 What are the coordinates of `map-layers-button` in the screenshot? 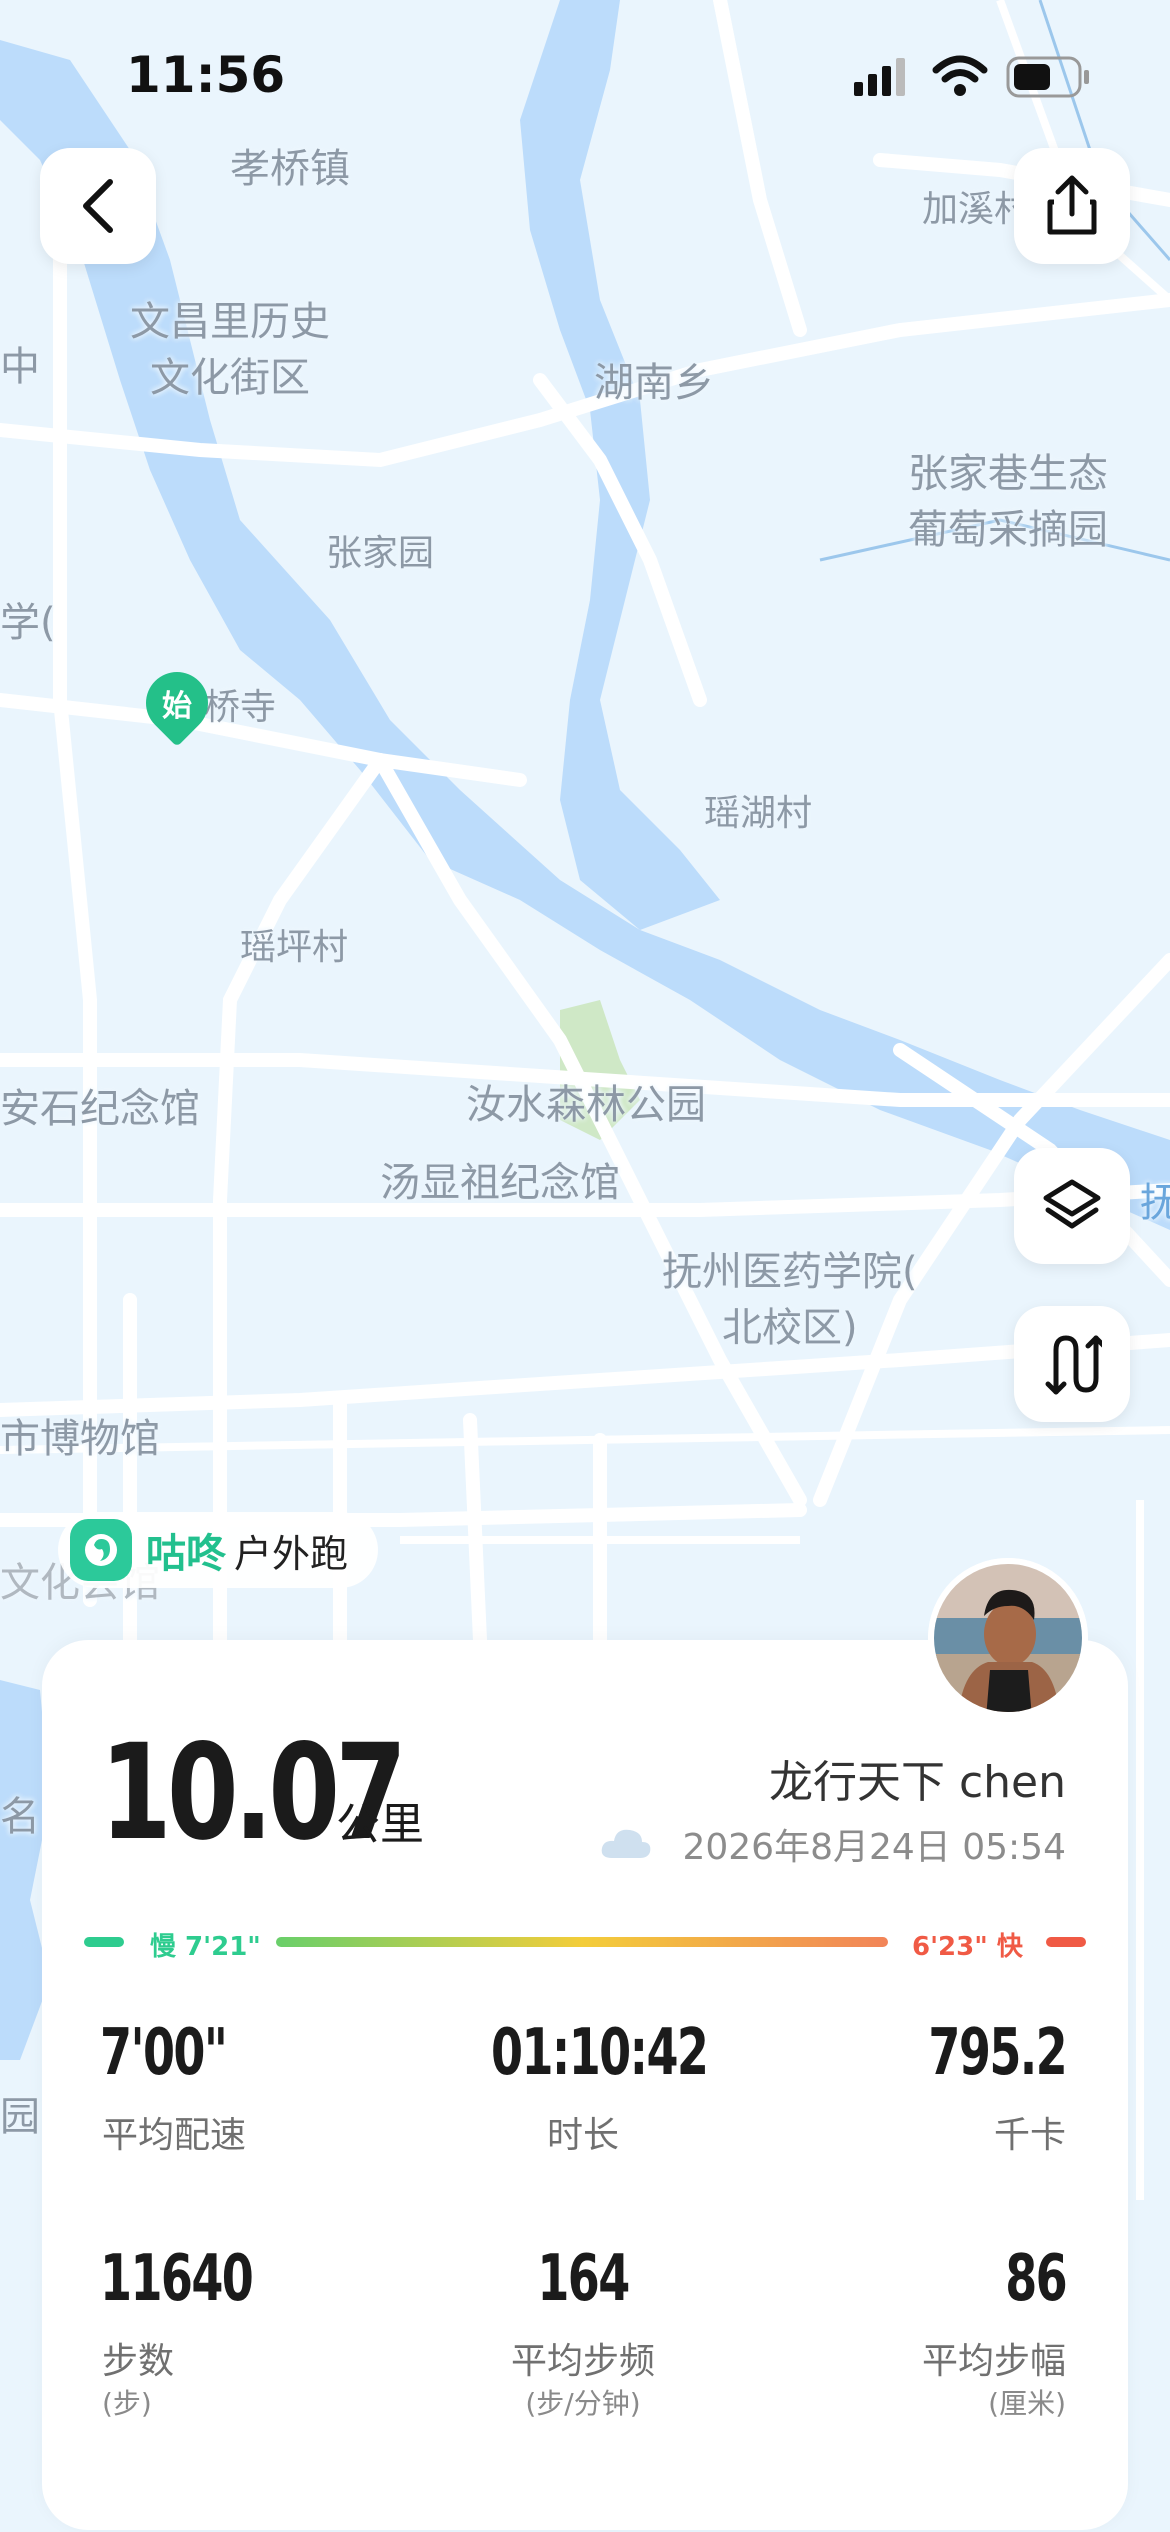 It's located at (1072, 1206).